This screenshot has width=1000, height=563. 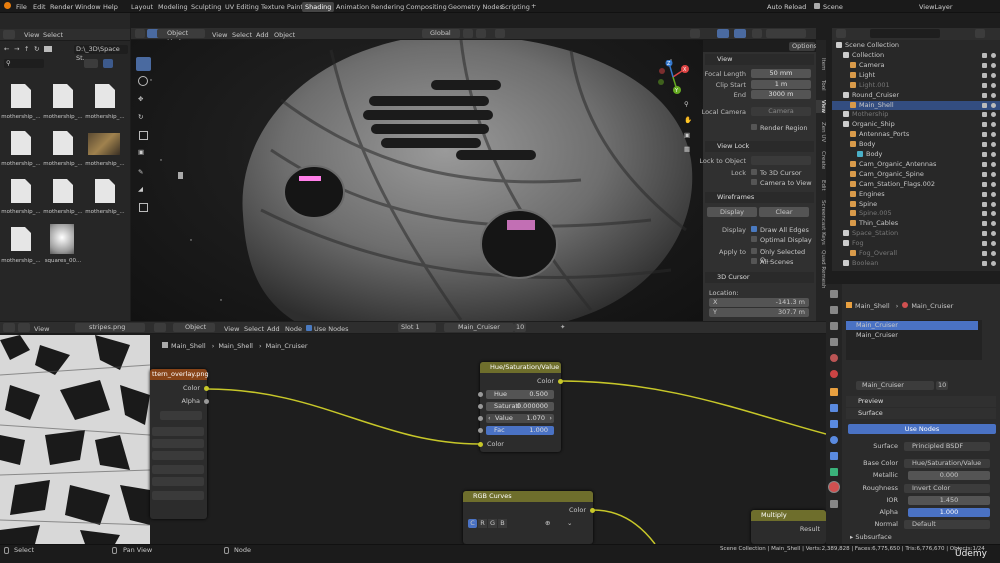 I want to click on gizmo-toggle-icon, so click(x=723, y=33).